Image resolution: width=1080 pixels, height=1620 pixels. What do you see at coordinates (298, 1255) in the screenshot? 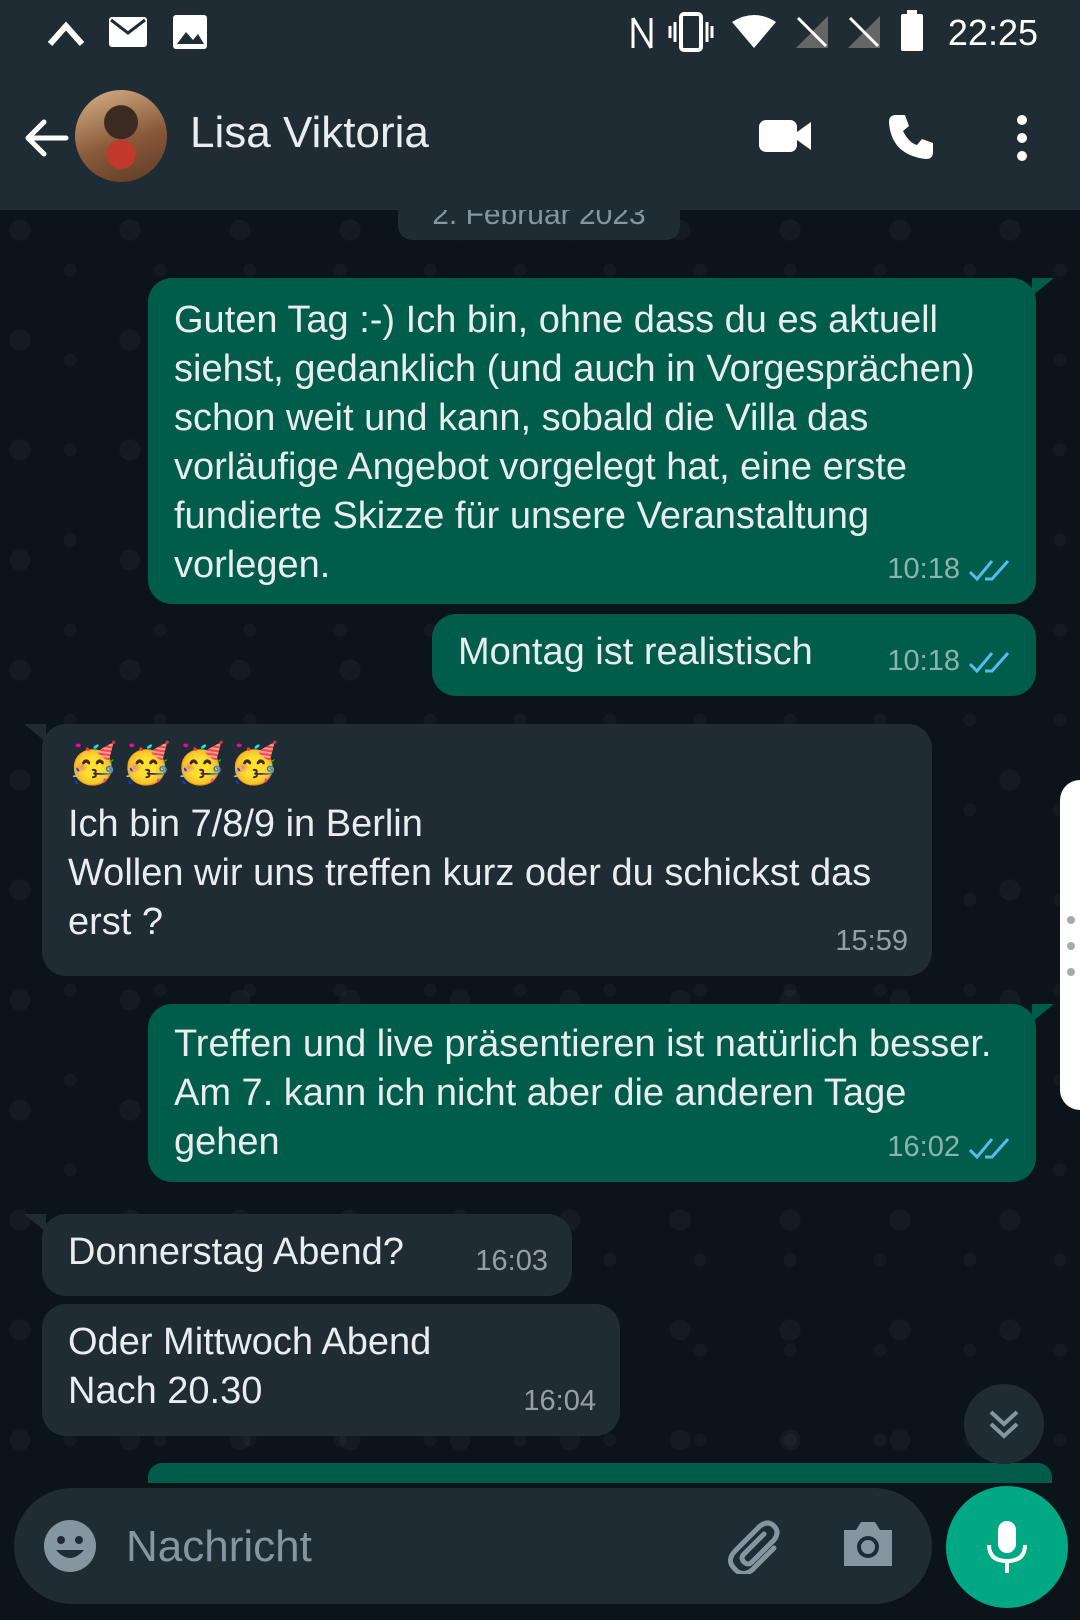
I see `message-bubble-incoming: Donnerstag Abend? 16:03` at bounding box center [298, 1255].